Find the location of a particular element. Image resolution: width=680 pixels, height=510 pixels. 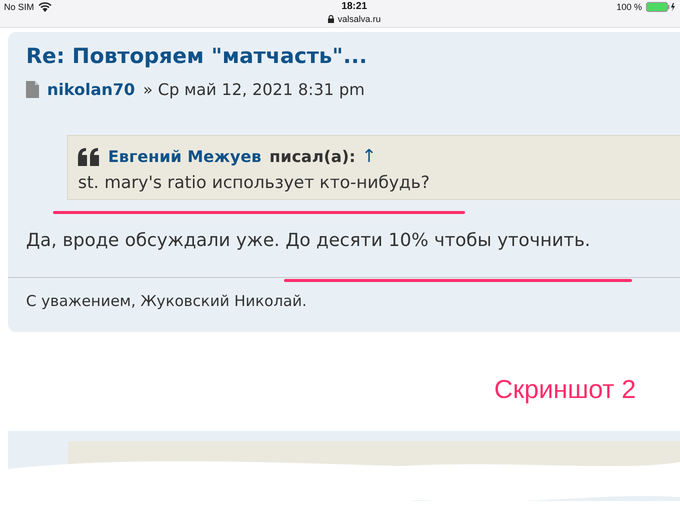

annotation-label: Скриншот 2 is located at coordinates (565, 389).